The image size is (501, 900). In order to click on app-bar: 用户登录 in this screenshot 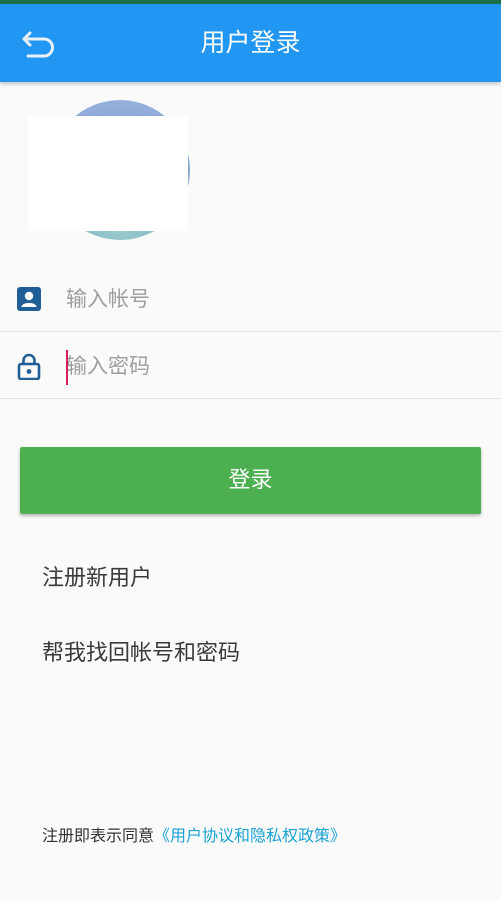, I will do `click(250, 43)`.